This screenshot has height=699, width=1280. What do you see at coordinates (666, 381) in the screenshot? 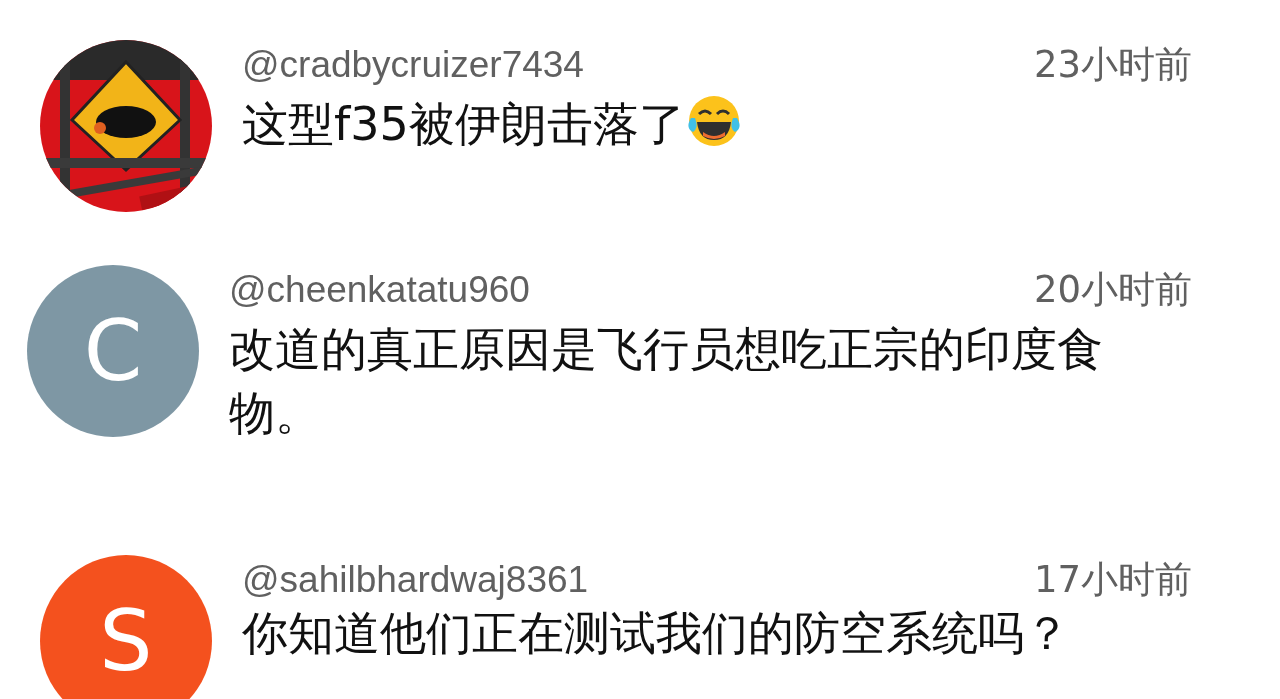
I see `comment-text: 改道的真正原因是飞行员想吃正宗的印度食物。` at bounding box center [666, 381].